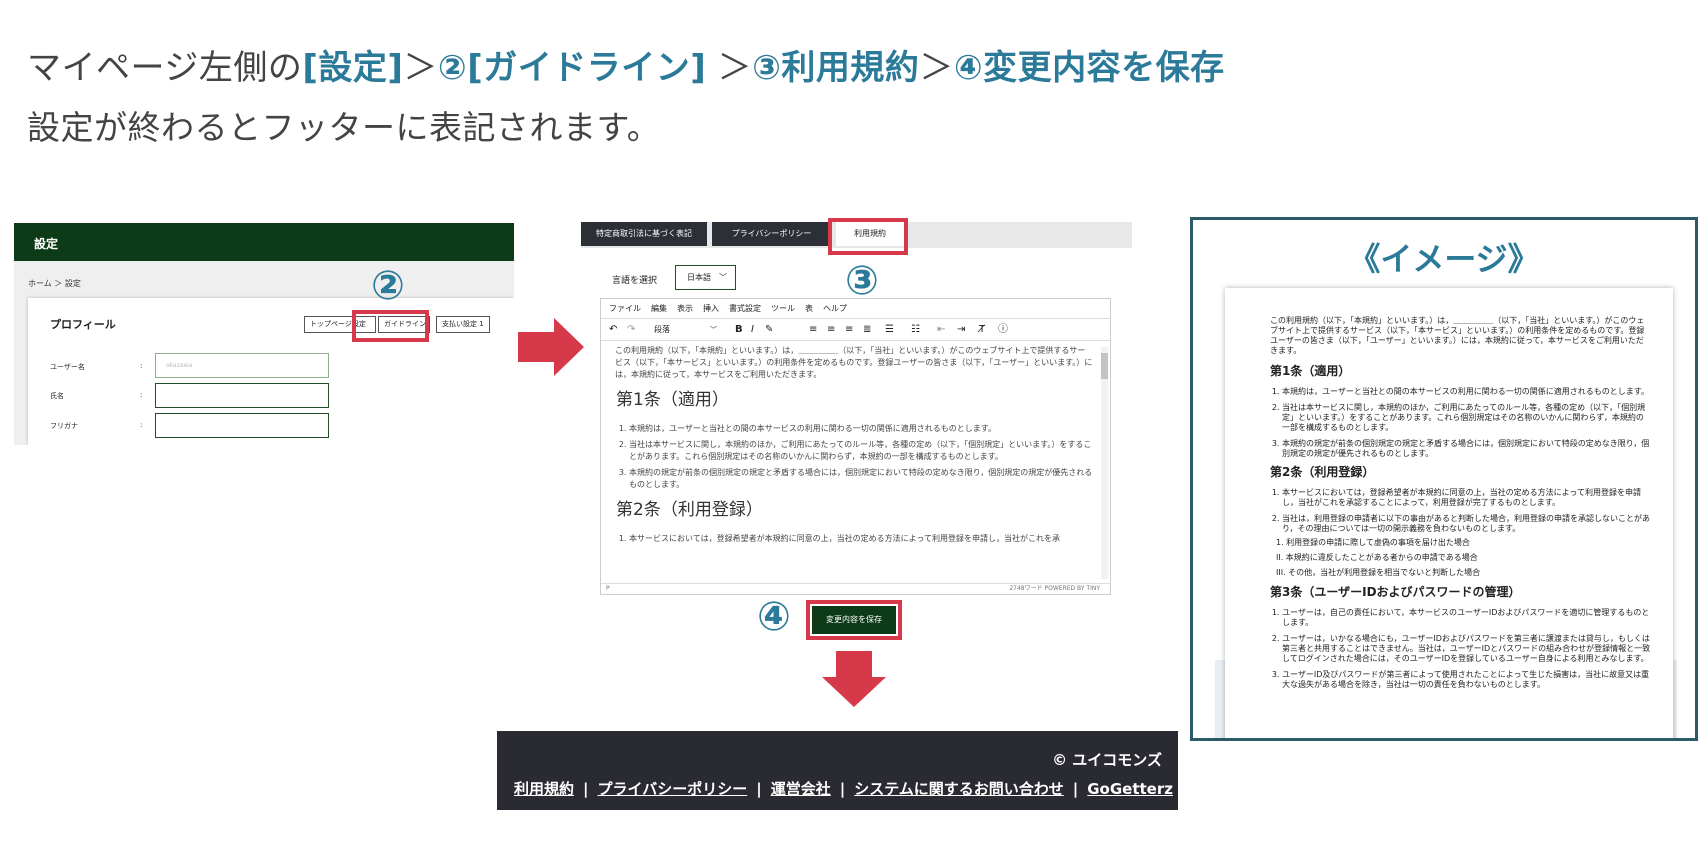 The image size is (1706, 844). What do you see at coordinates (635, 281) in the screenshot?
I see `language-label: 言語を選択` at bounding box center [635, 281].